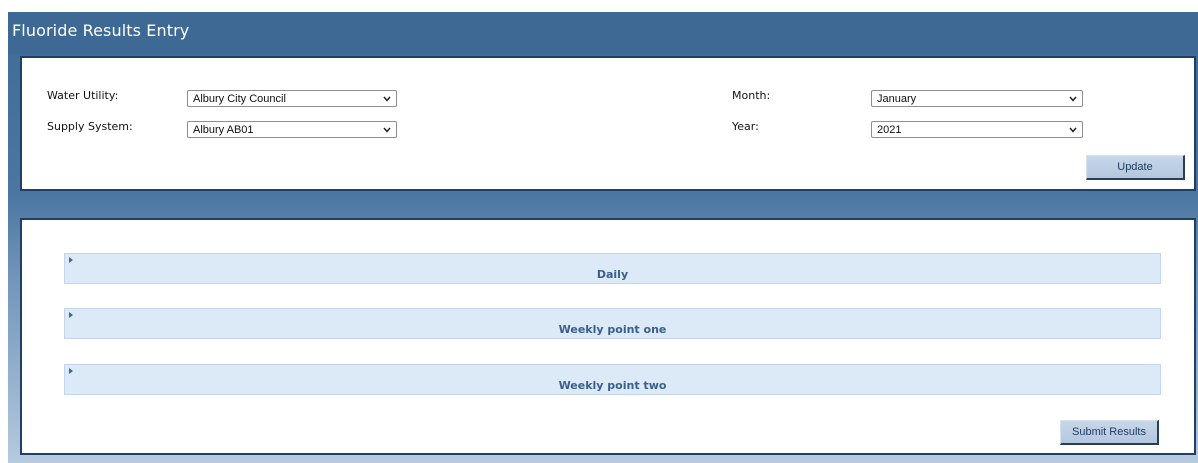  Describe the element at coordinates (977, 129) in the screenshot. I see `year-select: 2021` at that location.